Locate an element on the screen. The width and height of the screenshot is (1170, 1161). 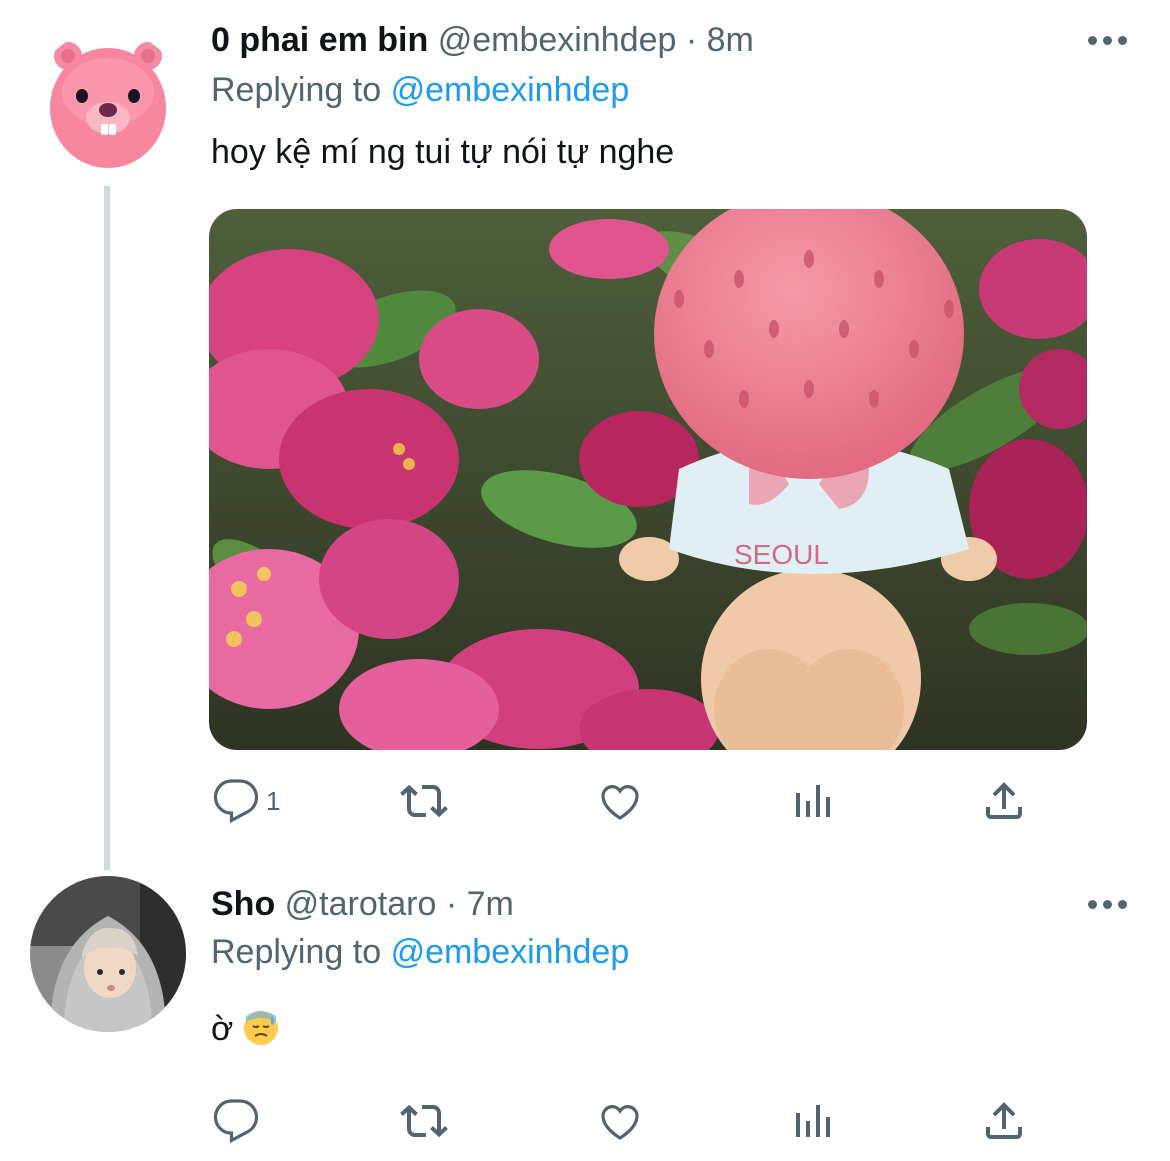
tweet-header: 0 phai em bin @embexinhdep · 8m is located at coordinates (482, 40).